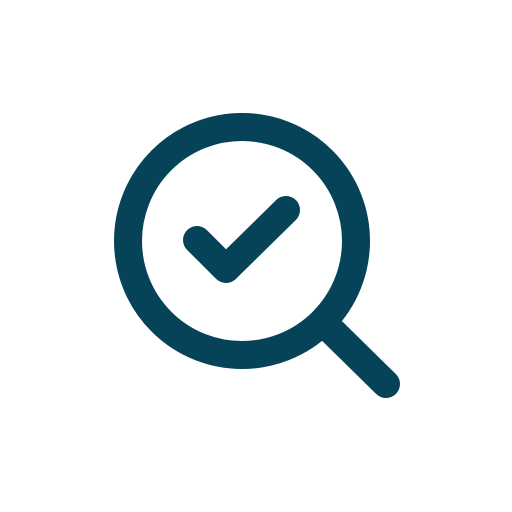 The image size is (512, 512). I want to click on magnifier-handle, so click(357, 355).